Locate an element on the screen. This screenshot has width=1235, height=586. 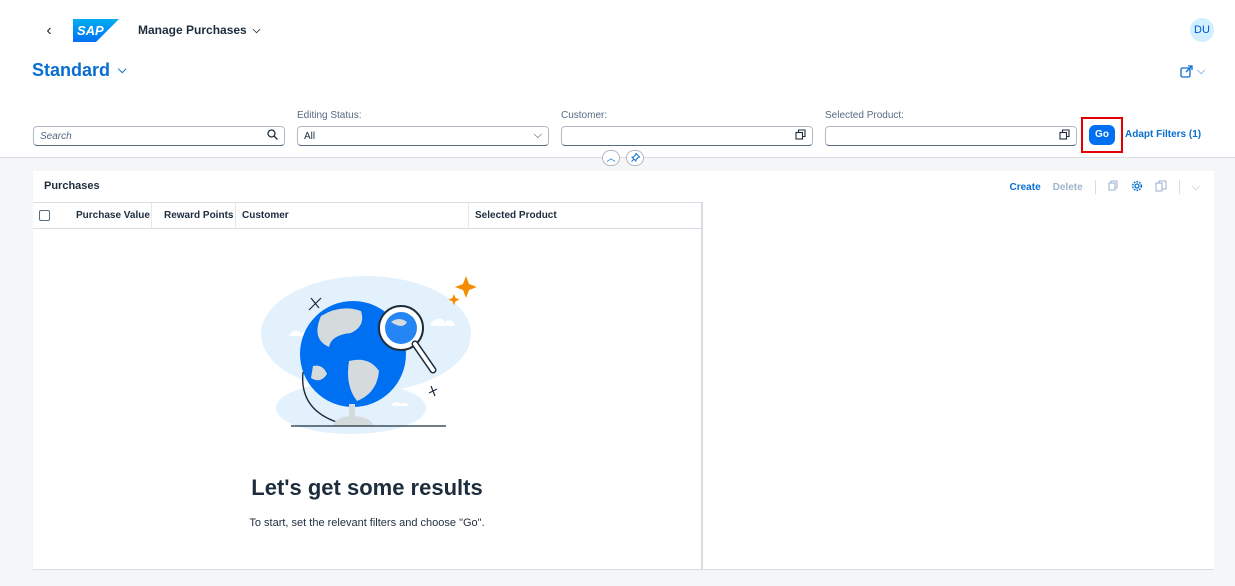
adapt-filters-button: Adapt Filters (1) is located at coordinates (1163, 134).